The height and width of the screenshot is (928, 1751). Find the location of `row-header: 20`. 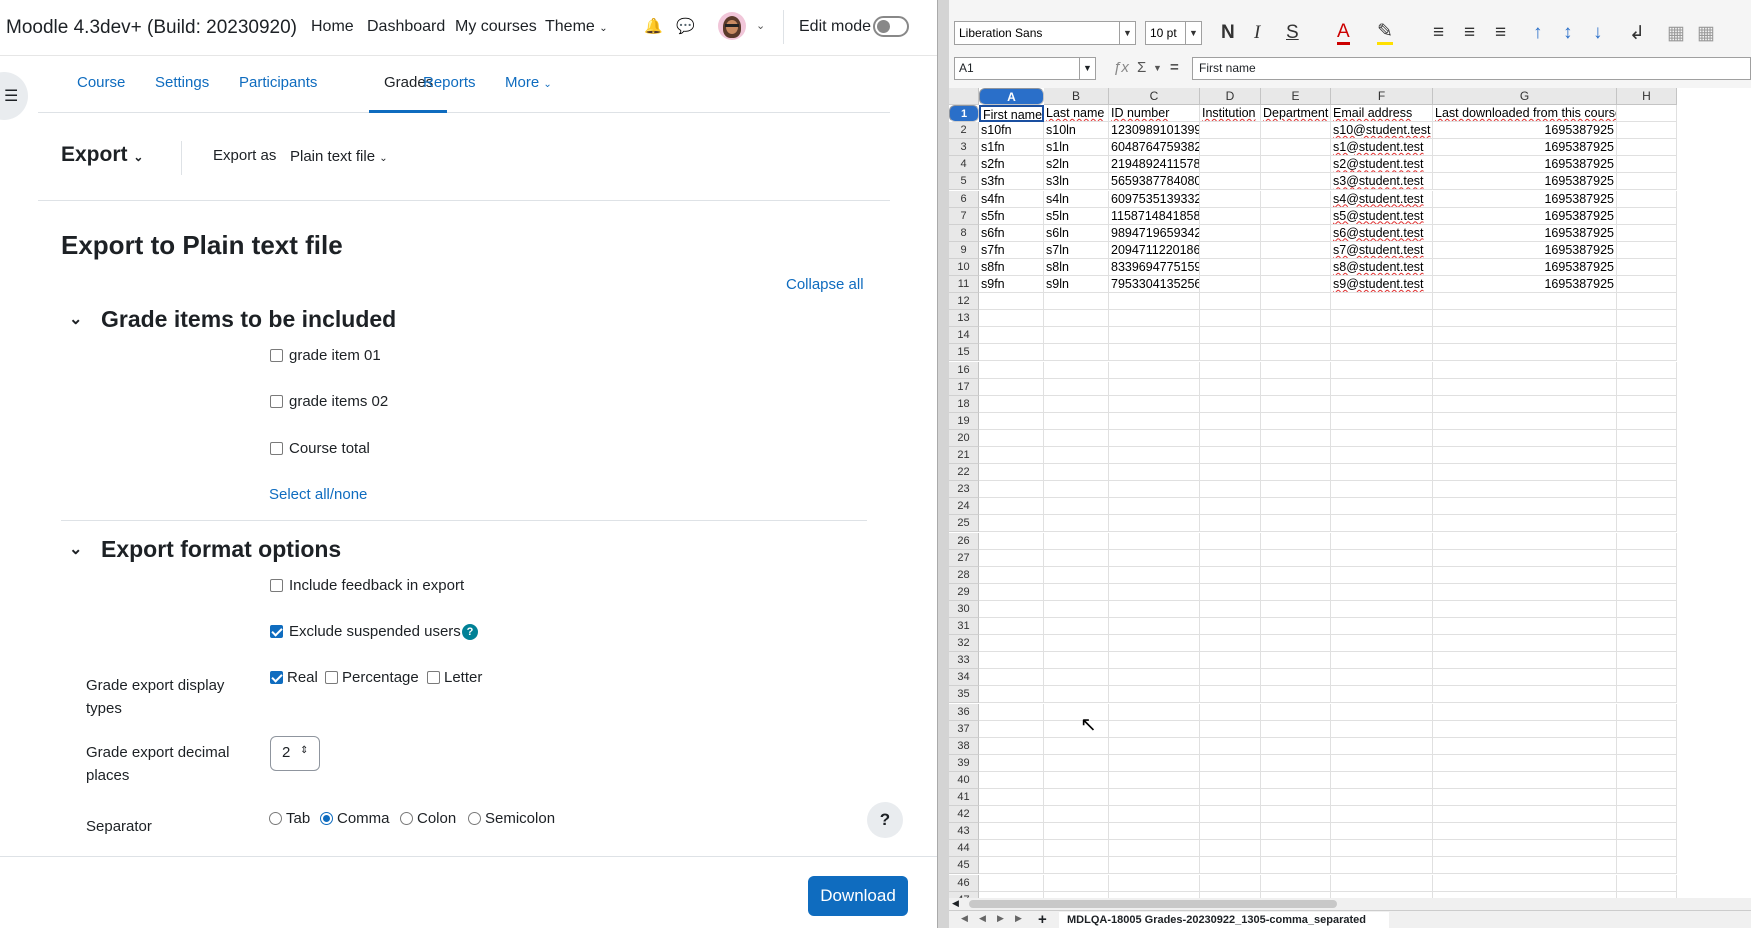

row-header: 20 is located at coordinates (964, 438).